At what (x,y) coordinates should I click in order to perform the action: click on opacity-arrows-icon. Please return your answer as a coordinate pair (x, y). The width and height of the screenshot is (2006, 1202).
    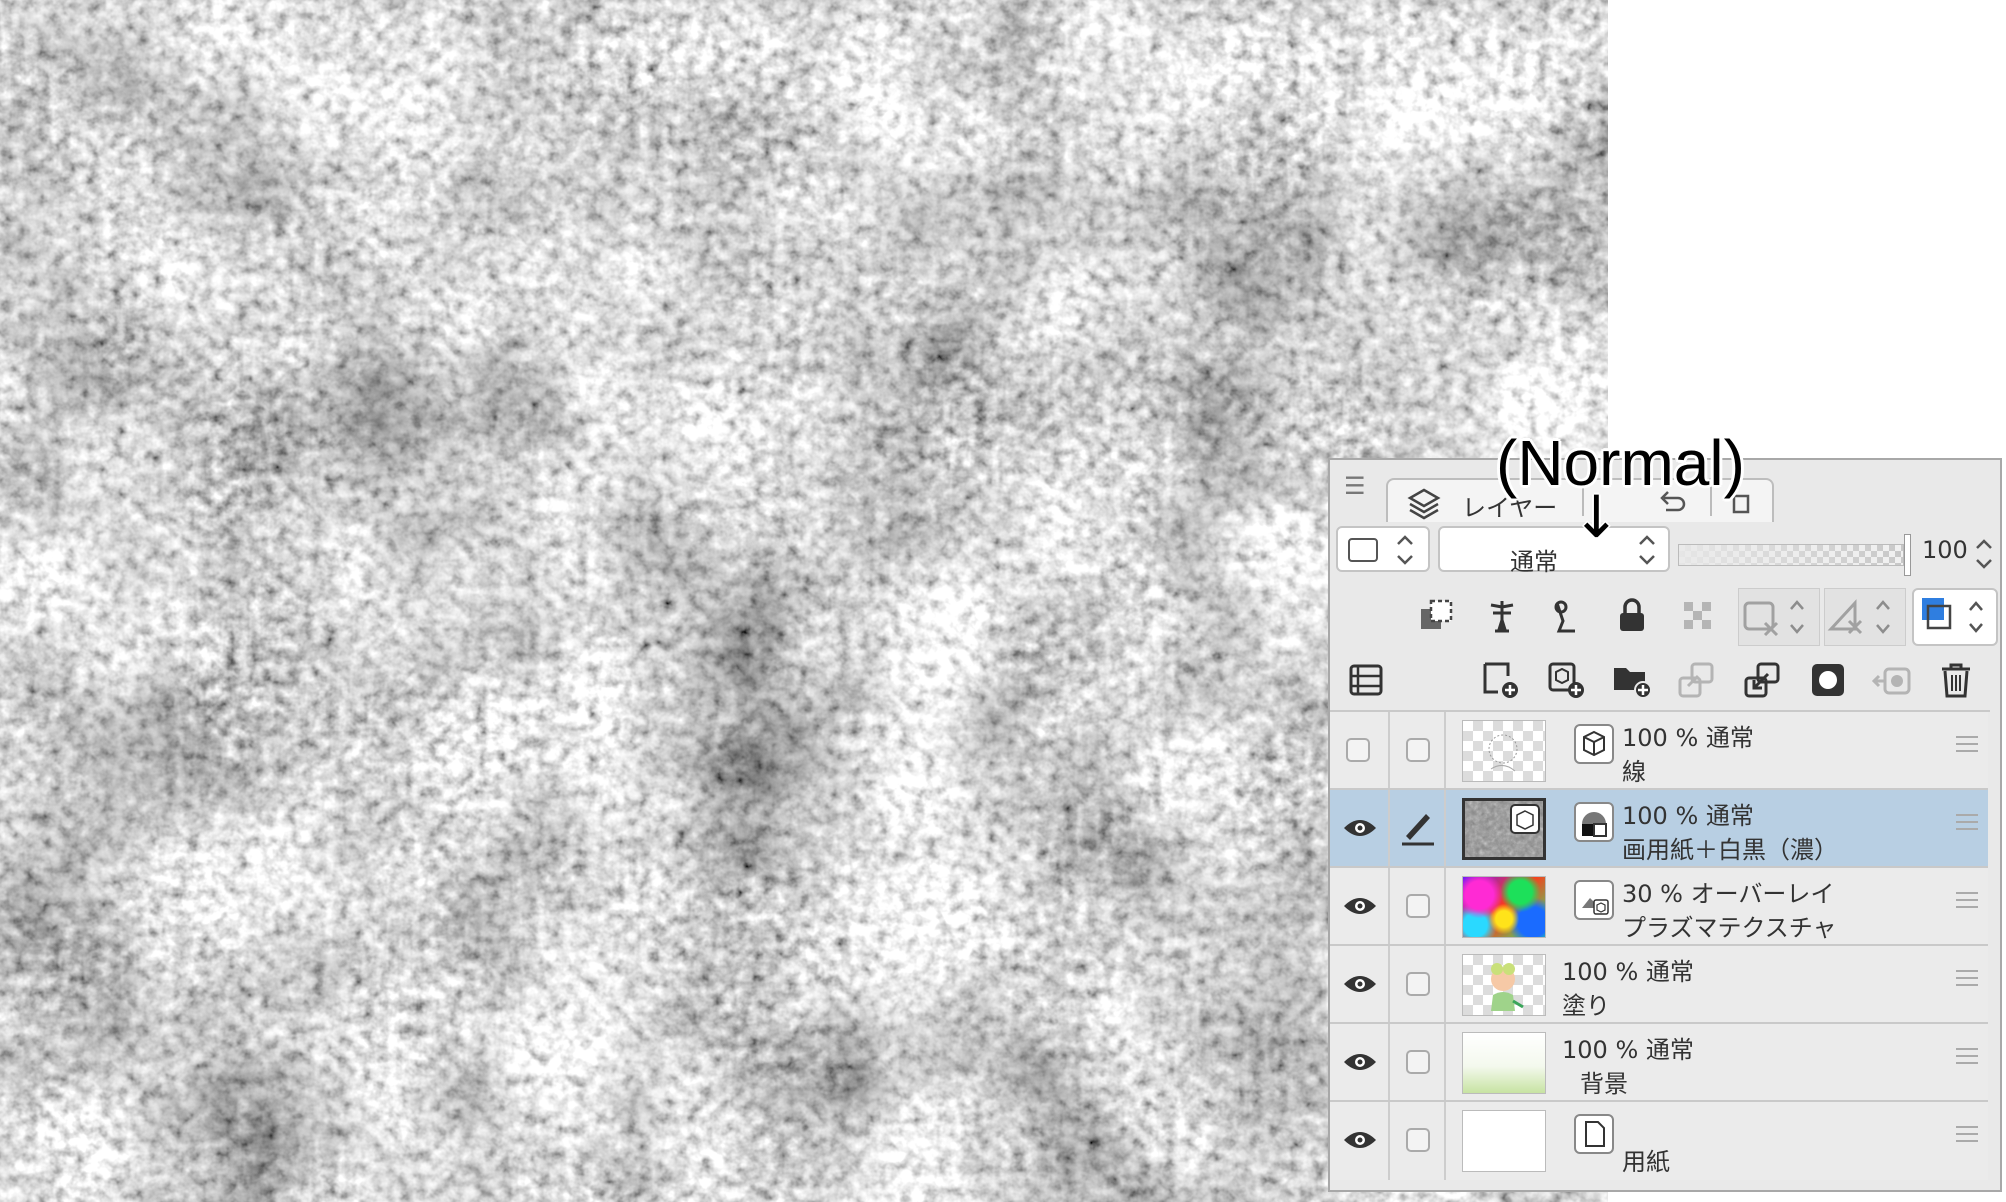
    Looking at the image, I should click on (1984, 554).